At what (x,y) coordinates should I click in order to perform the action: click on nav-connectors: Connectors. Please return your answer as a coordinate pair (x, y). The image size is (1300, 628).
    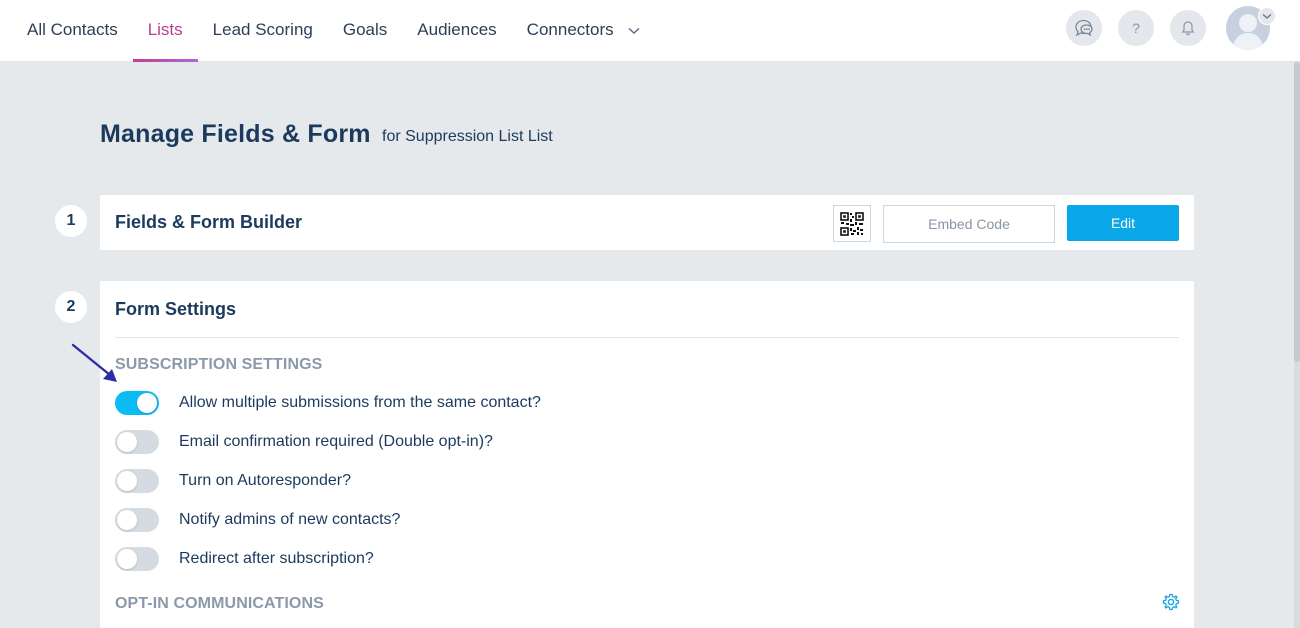
    Looking at the image, I should click on (584, 31).